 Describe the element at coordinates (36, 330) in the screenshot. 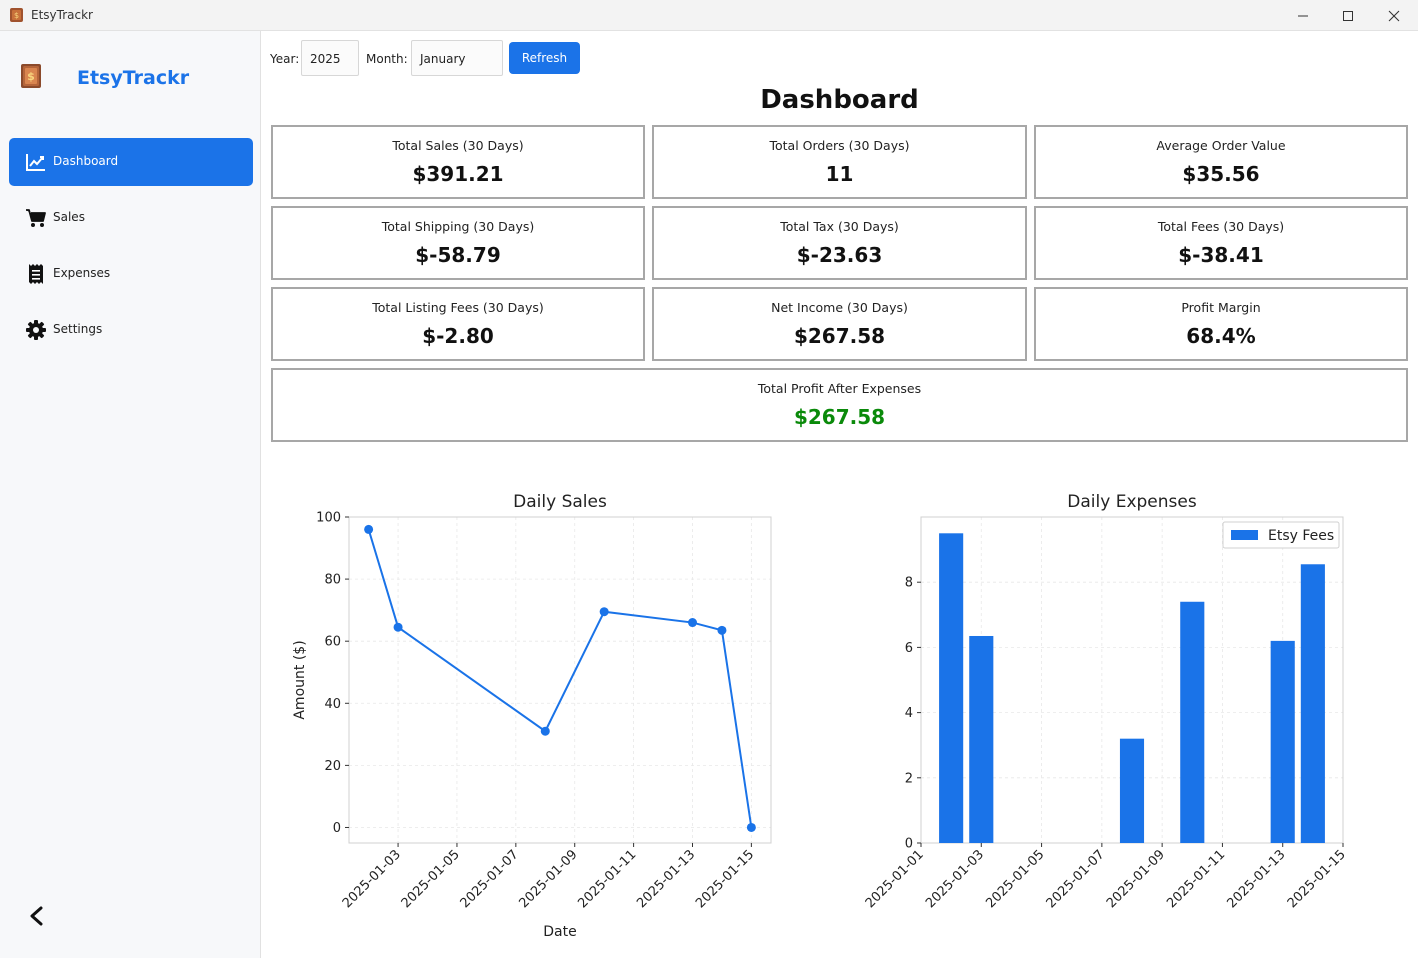

I see `gear-icon` at that location.